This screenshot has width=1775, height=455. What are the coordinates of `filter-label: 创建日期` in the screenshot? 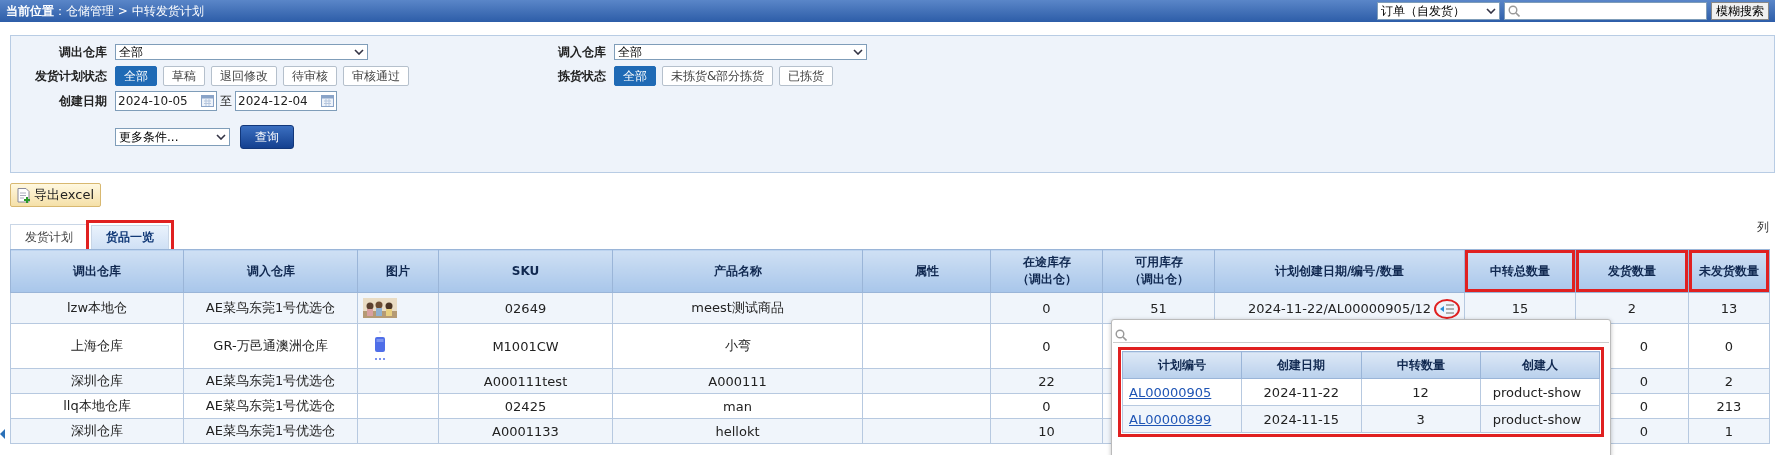 It's located at (82, 101).